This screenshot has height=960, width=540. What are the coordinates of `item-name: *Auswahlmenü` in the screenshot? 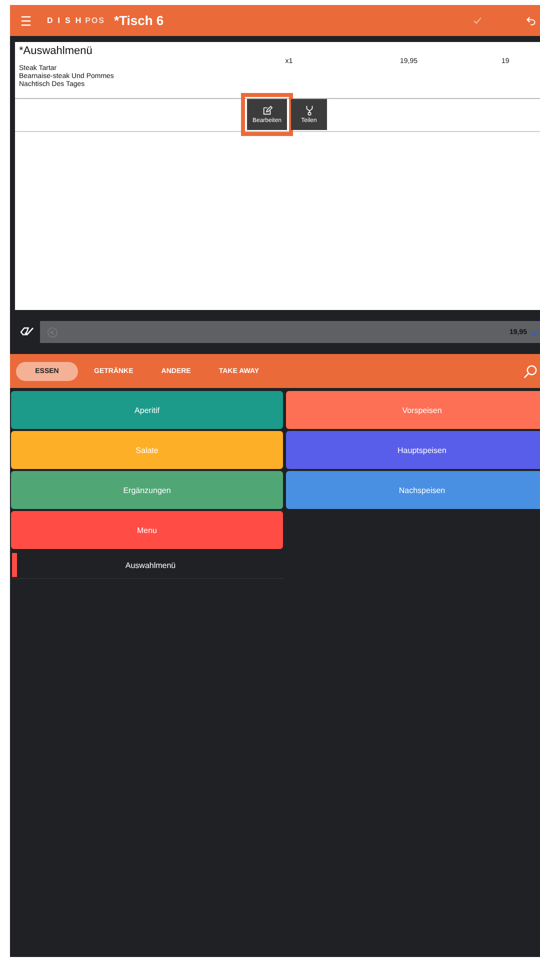 It's located at (56, 51).